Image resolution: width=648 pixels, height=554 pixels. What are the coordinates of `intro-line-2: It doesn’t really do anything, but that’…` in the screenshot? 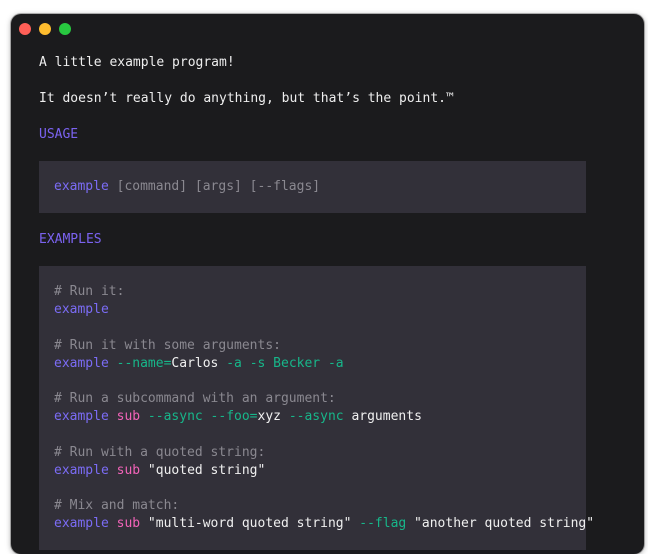 It's located at (246, 98).